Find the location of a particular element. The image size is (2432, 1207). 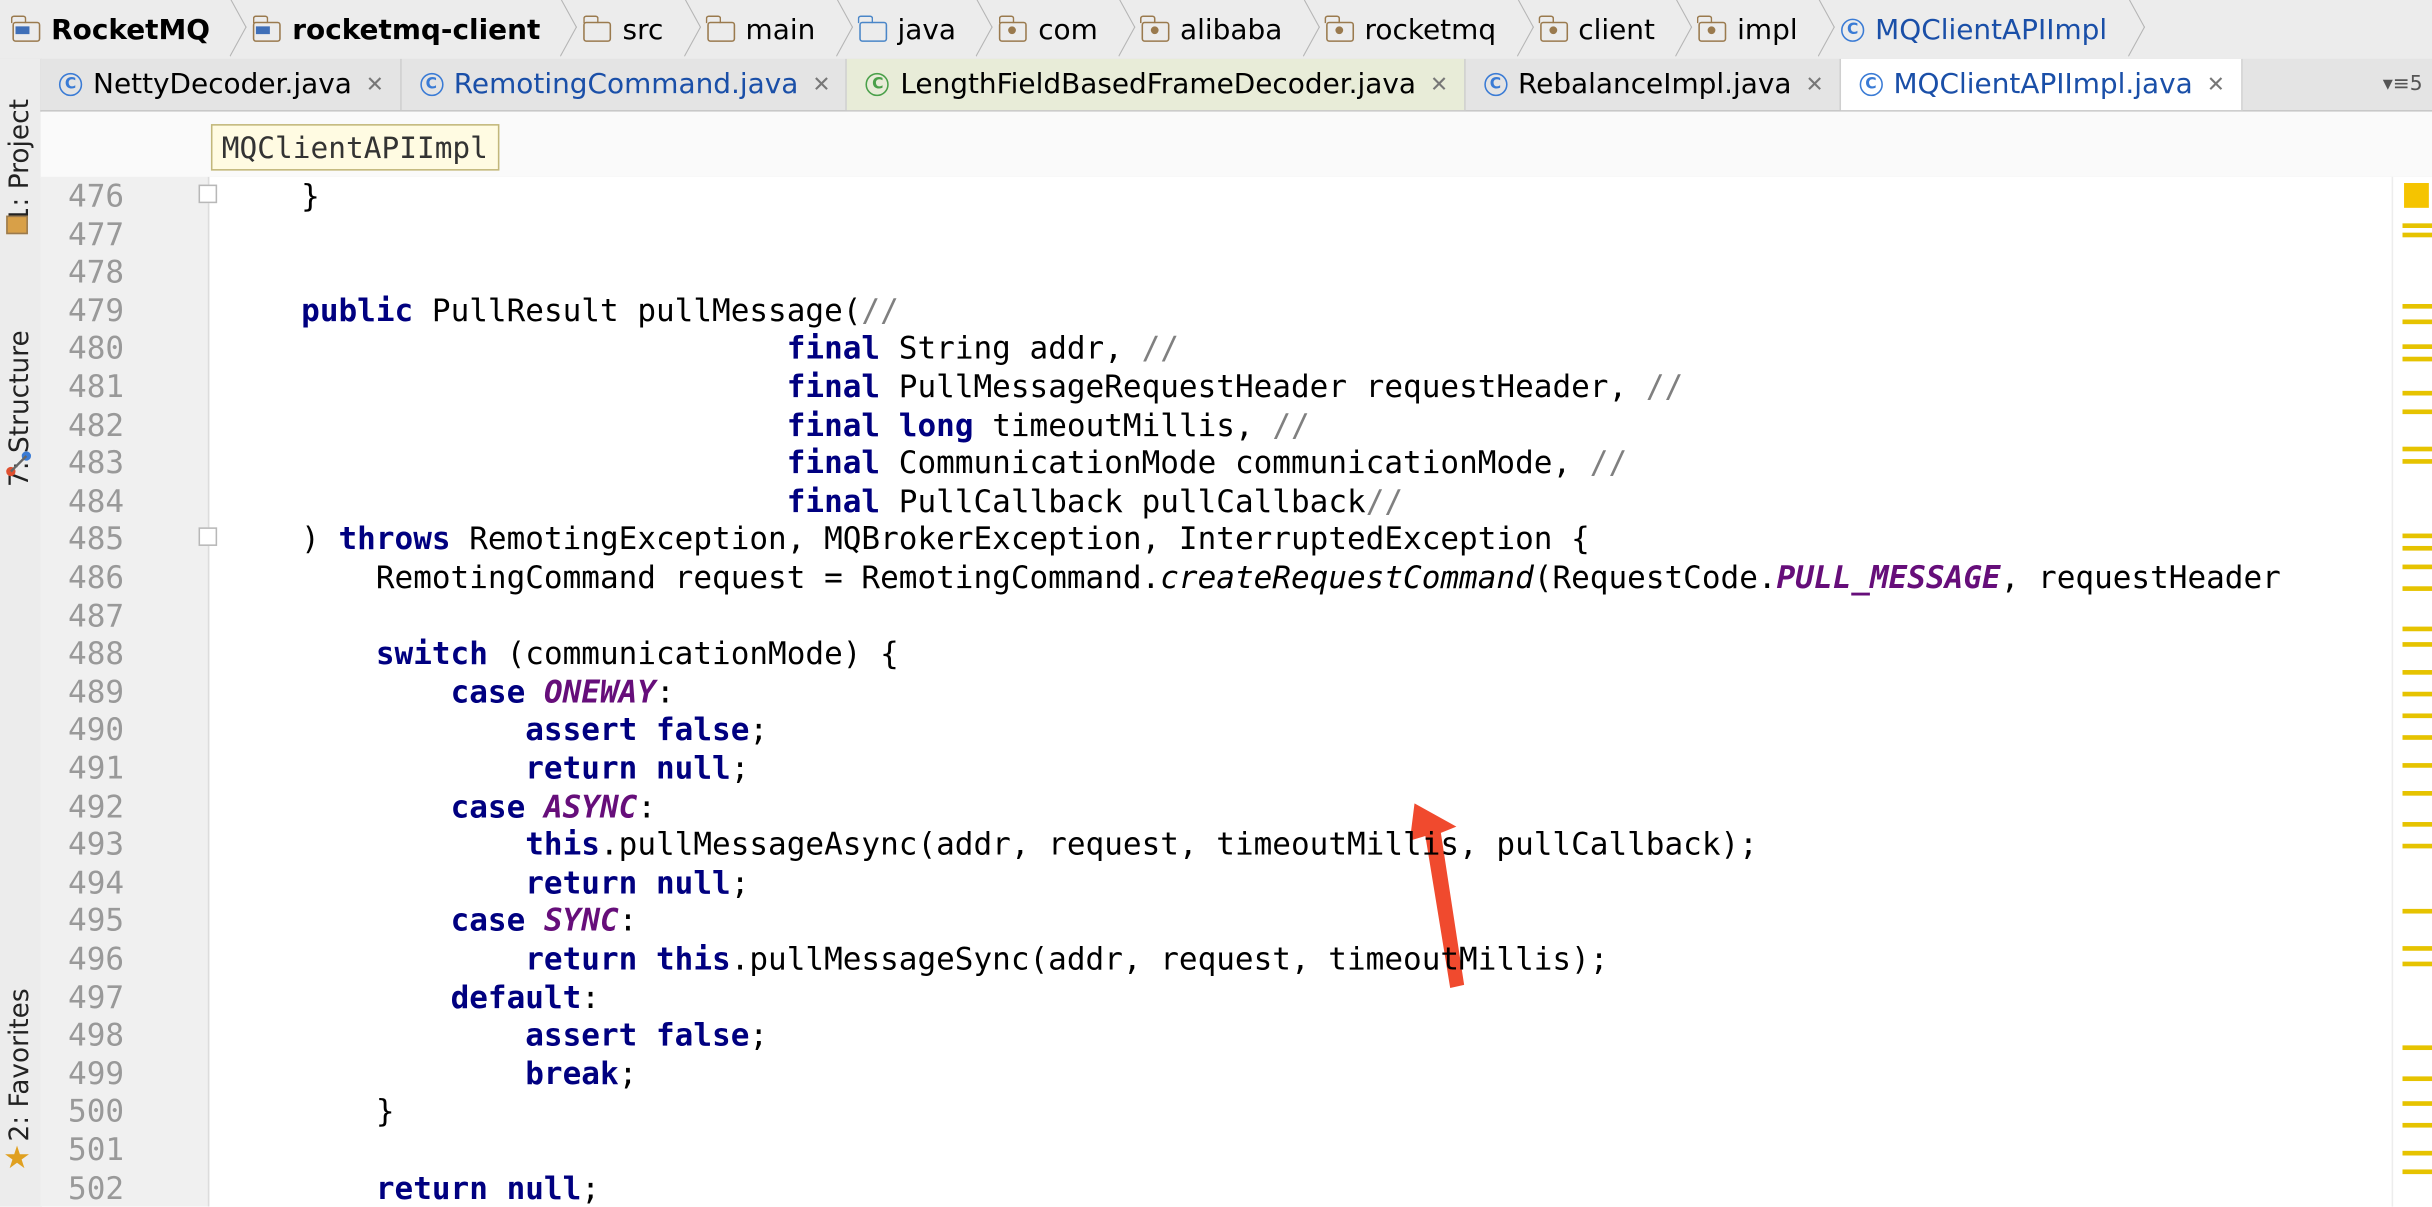

class-icon: C is located at coordinates (431, 84).